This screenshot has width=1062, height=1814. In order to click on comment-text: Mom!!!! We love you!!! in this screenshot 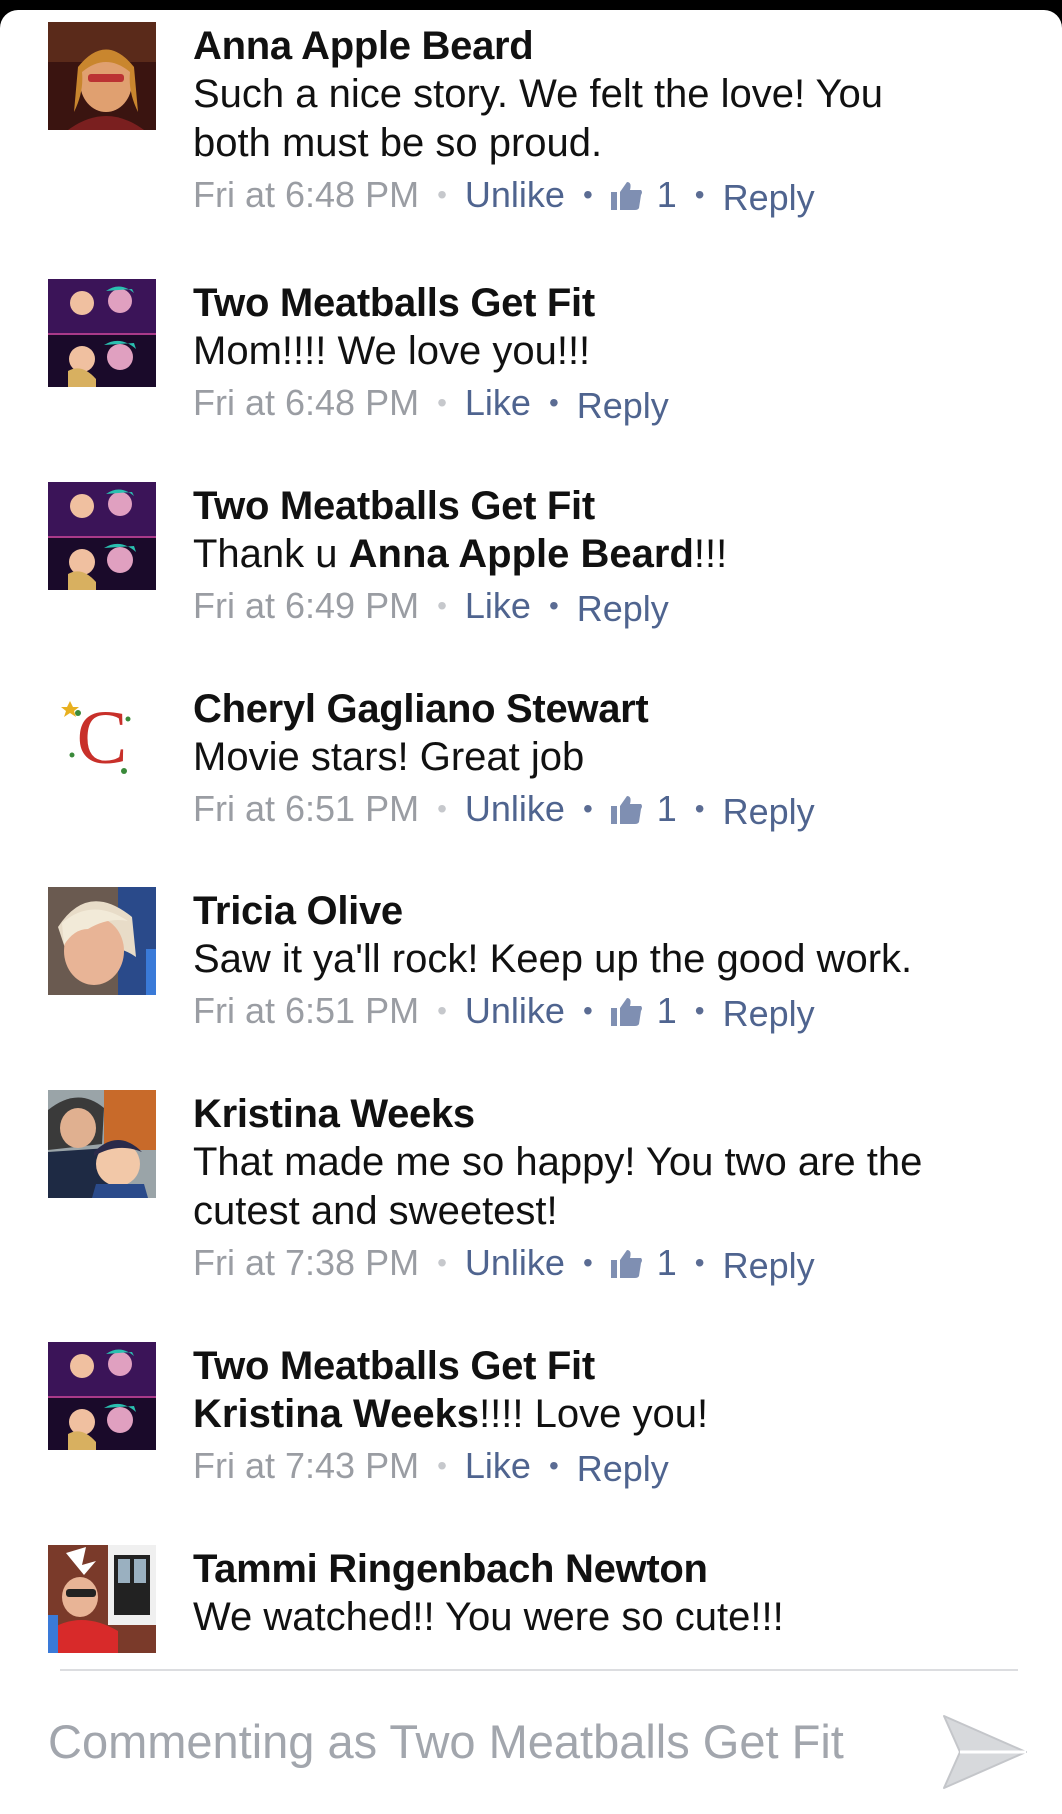, I will do `click(392, 351)`.